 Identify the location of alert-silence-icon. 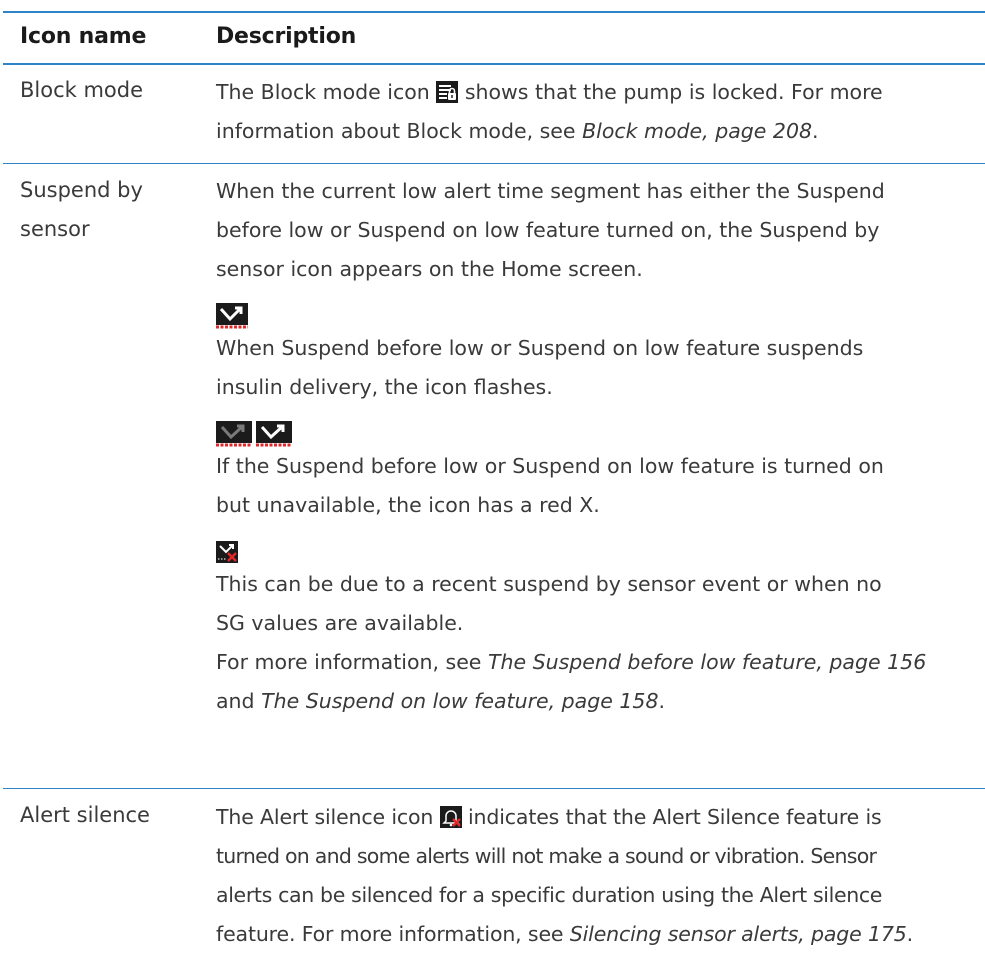
(450, 821).